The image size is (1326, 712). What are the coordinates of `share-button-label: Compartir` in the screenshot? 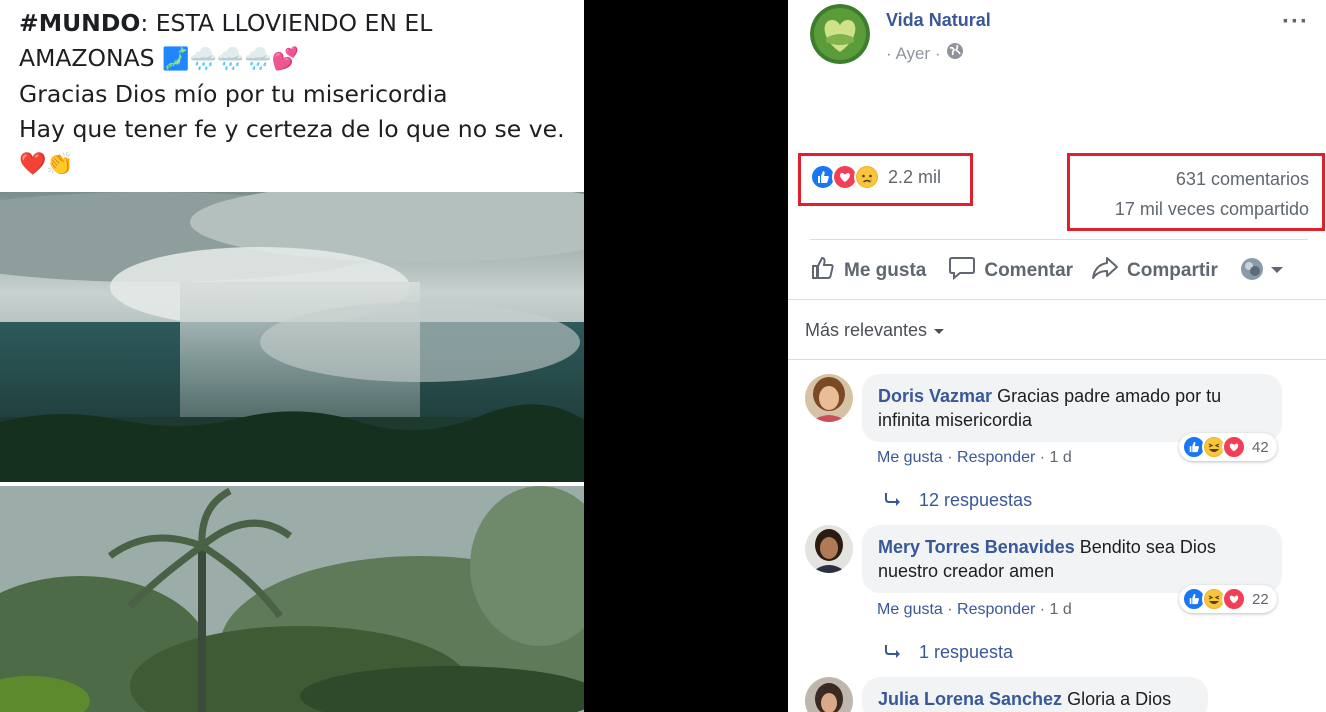 It's located at (1172, 270).